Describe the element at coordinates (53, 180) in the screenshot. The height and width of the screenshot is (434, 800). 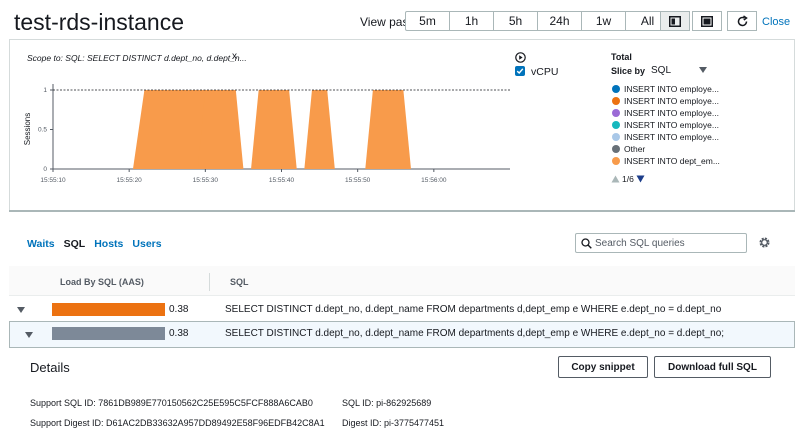
I see `x-tick-label: 15:55:10` at that location.